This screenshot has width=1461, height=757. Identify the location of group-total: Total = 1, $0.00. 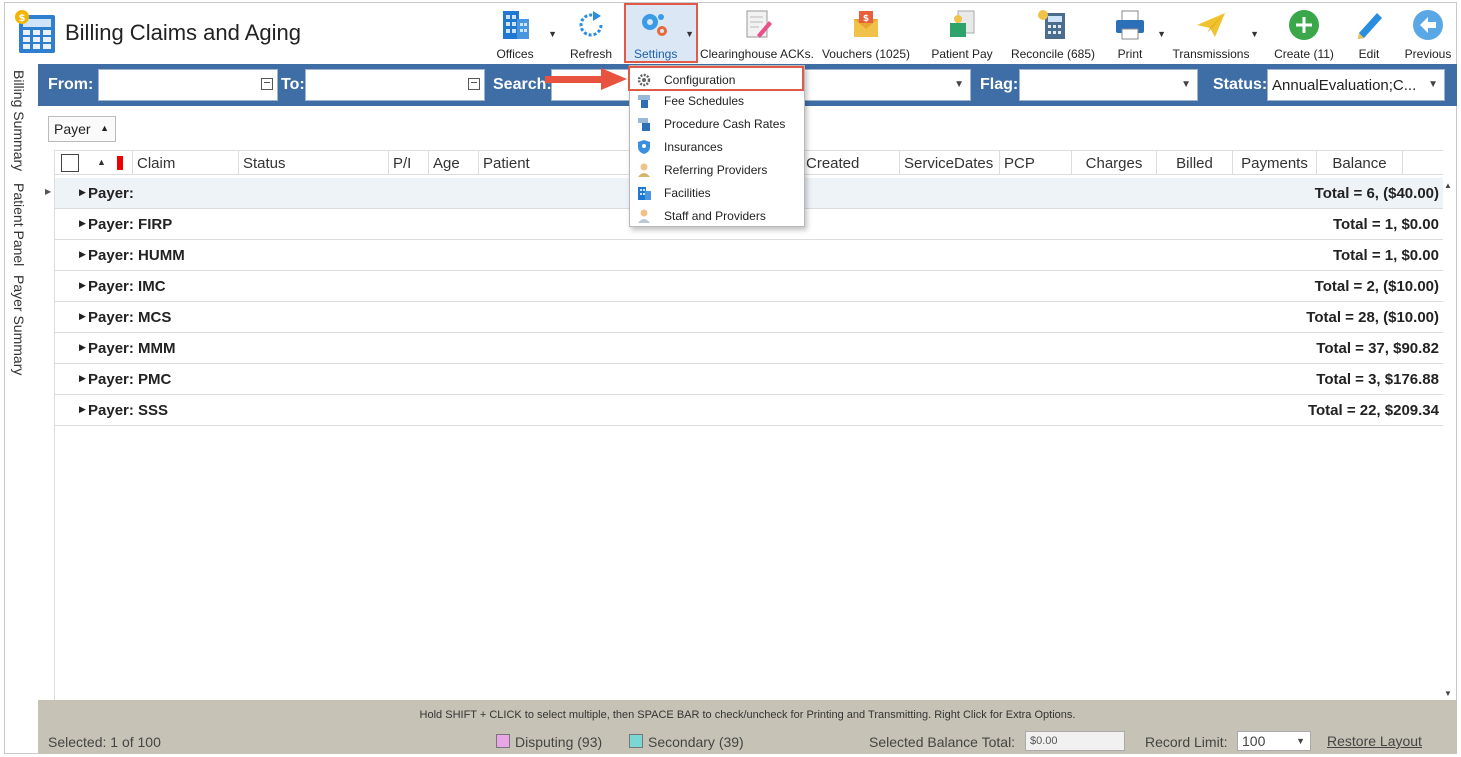
(1385, 224).